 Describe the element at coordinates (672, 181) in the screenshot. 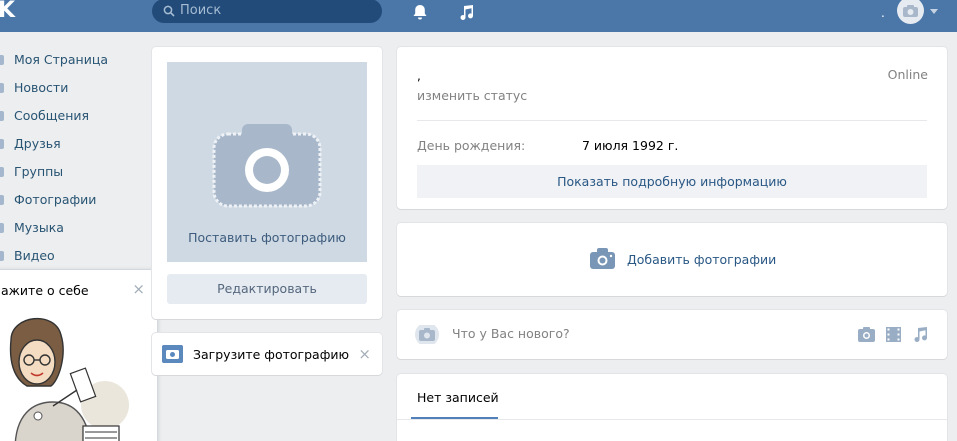

I see `show-details-button: Показать подробную информацию` at that location.